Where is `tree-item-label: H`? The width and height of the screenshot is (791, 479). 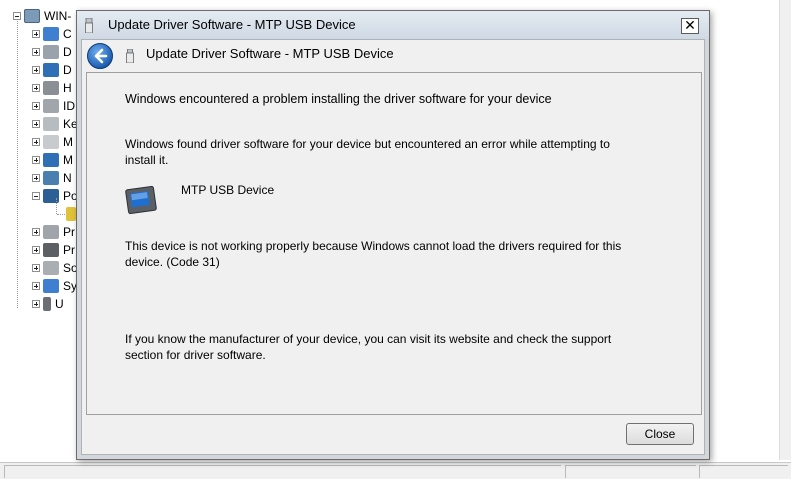
tree-item-label: H is located at coordinates (67, 88).